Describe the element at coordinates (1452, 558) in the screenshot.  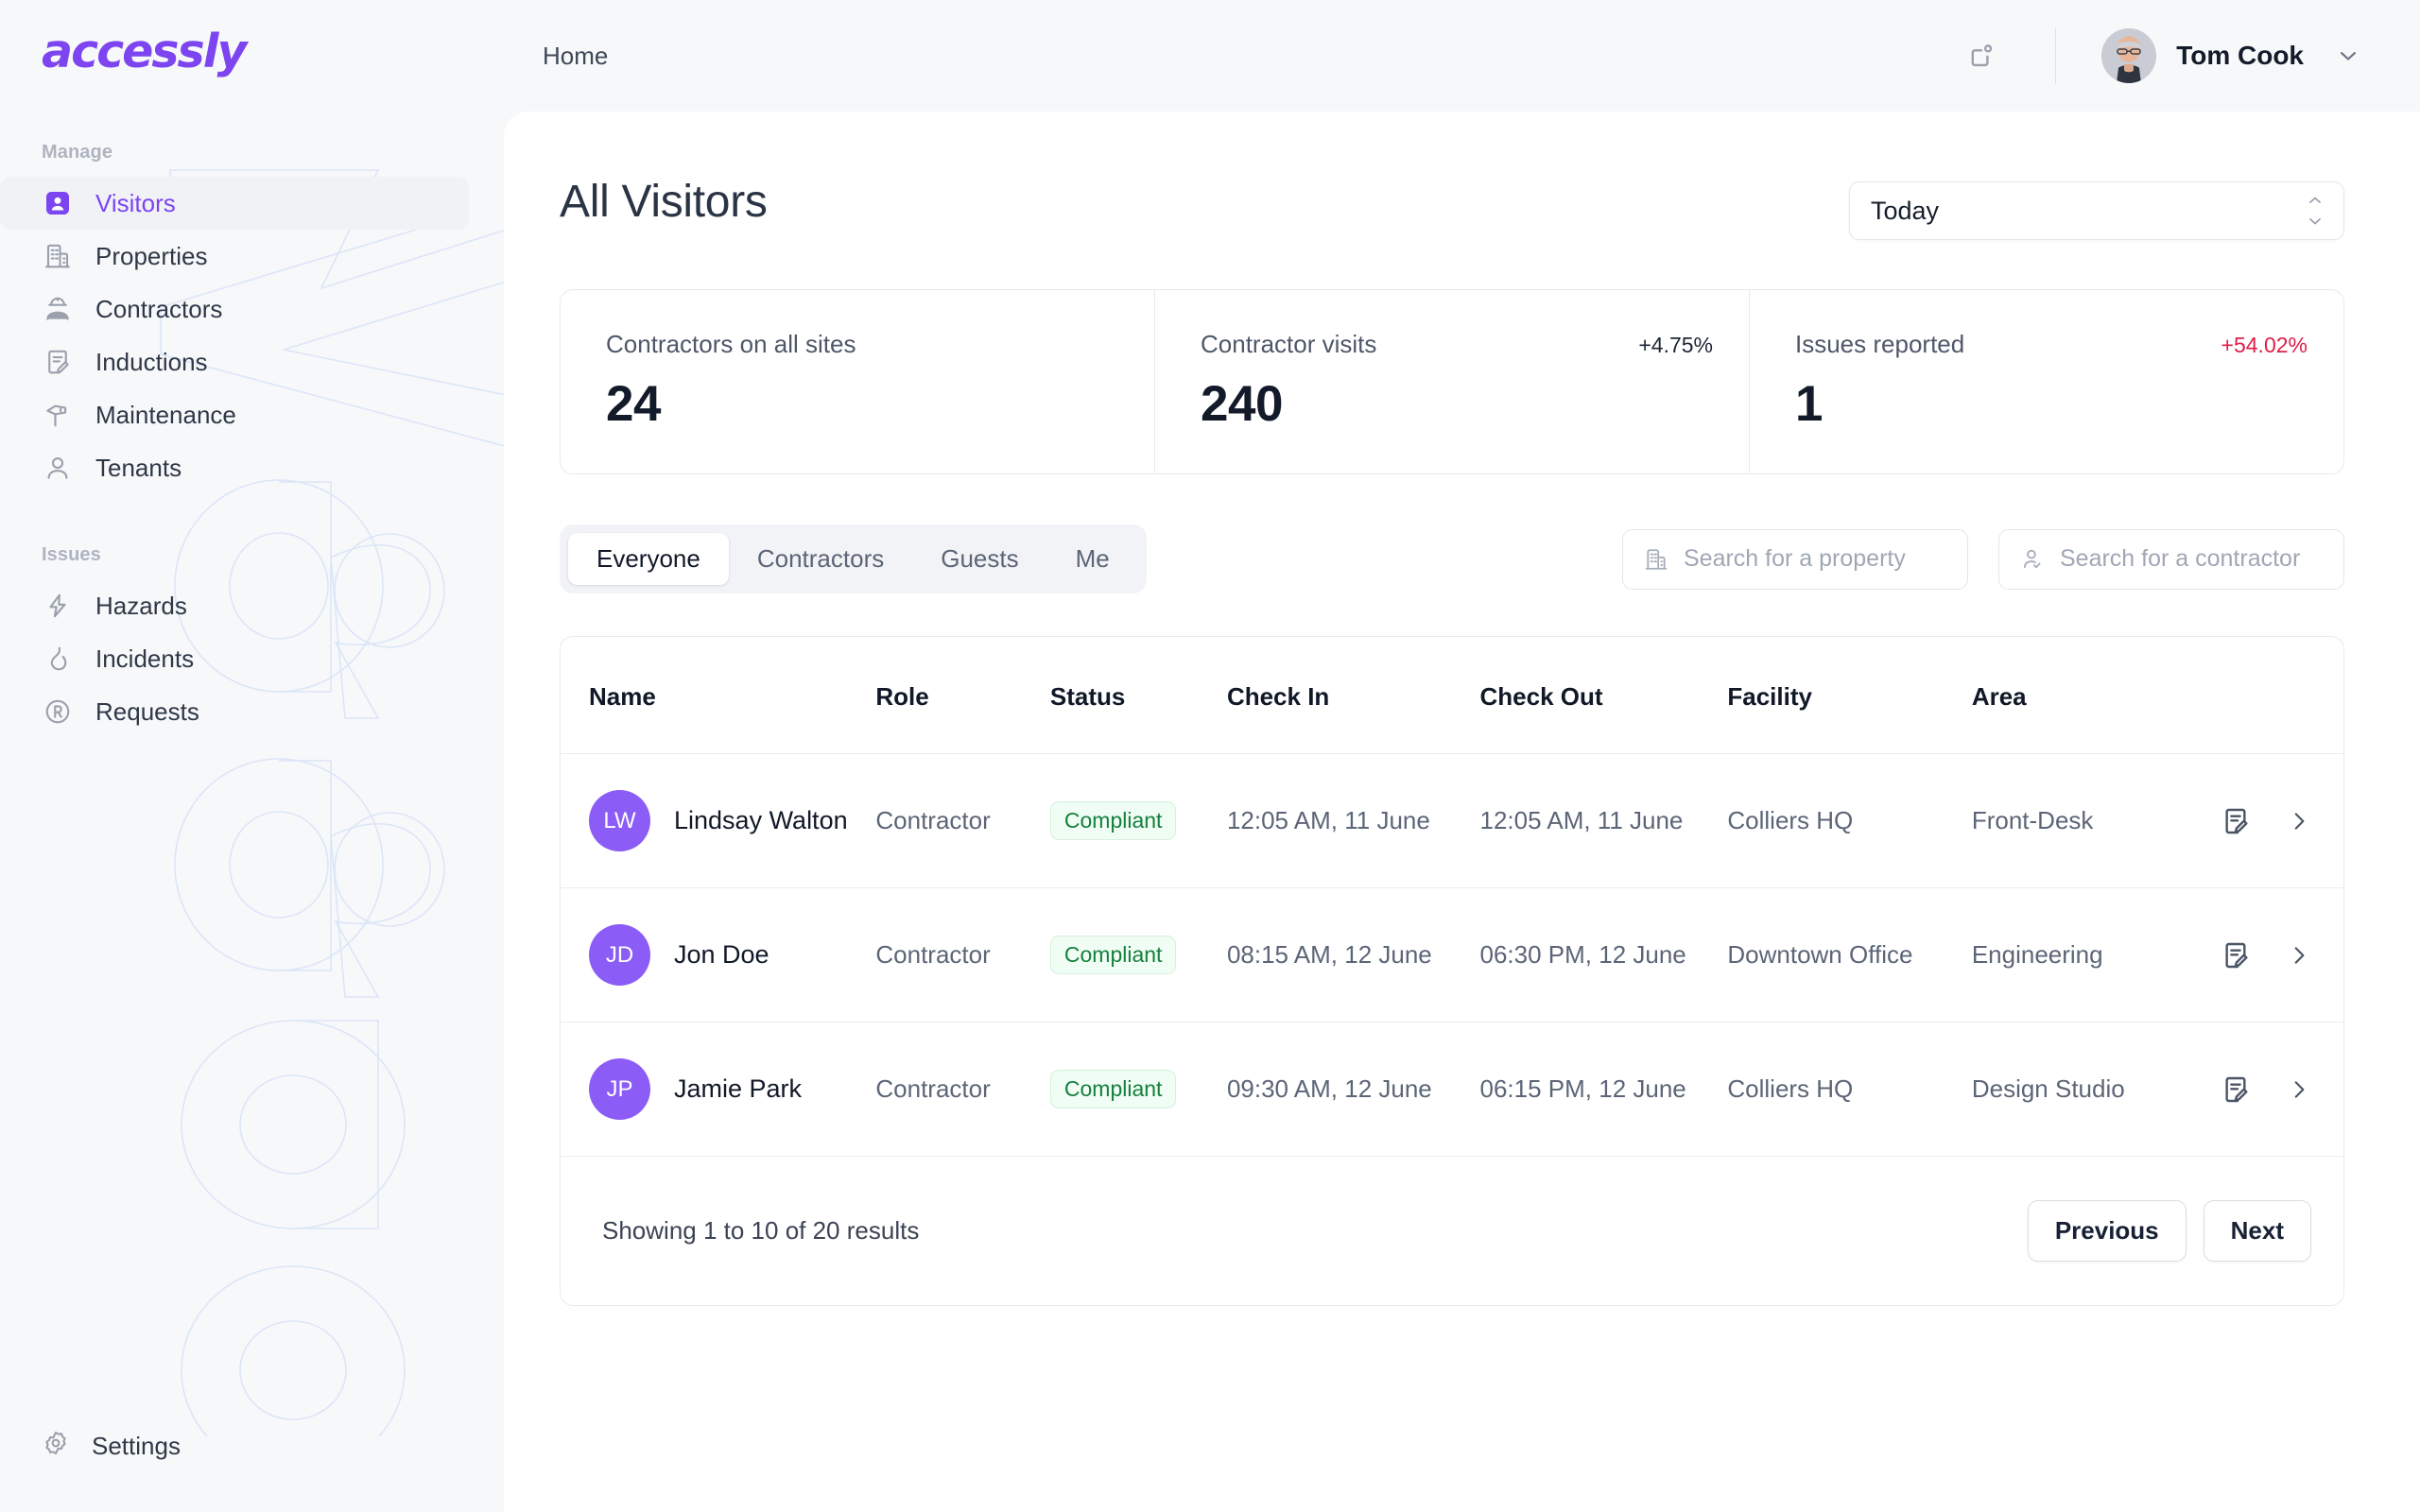
I see `filter-toolbar: Everyone Contractors Guests Me` at that location.